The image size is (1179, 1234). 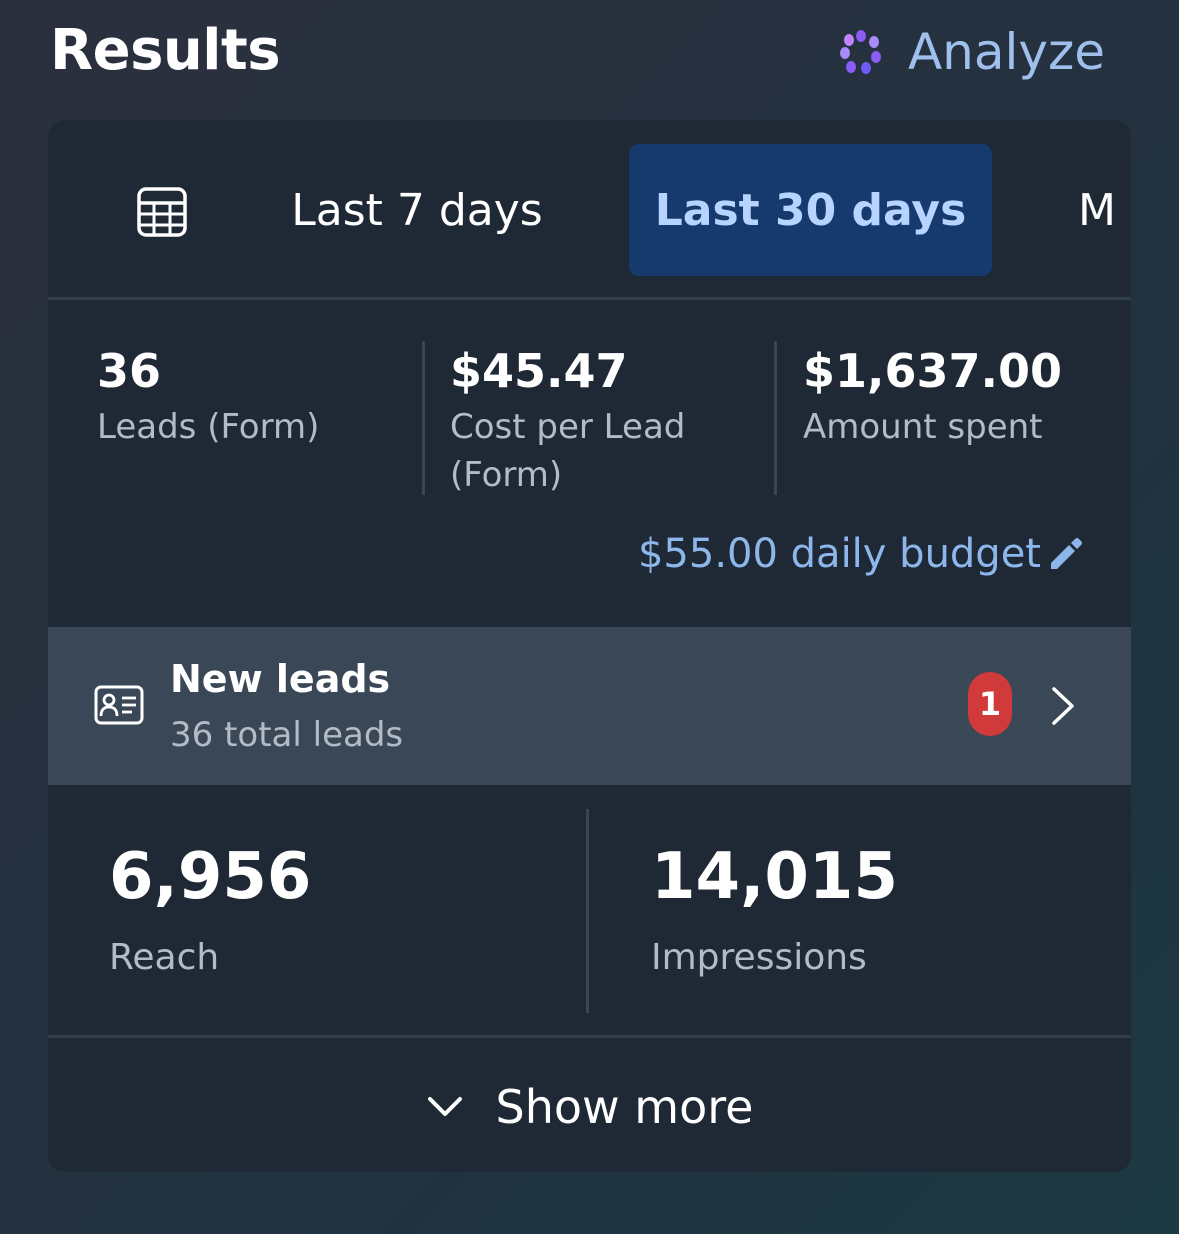 What do you see at coordinates (589, 706) in the screenshot?
I see `new-leads-row: New leads 36 total leads 1` at bounding box center [589, 706].